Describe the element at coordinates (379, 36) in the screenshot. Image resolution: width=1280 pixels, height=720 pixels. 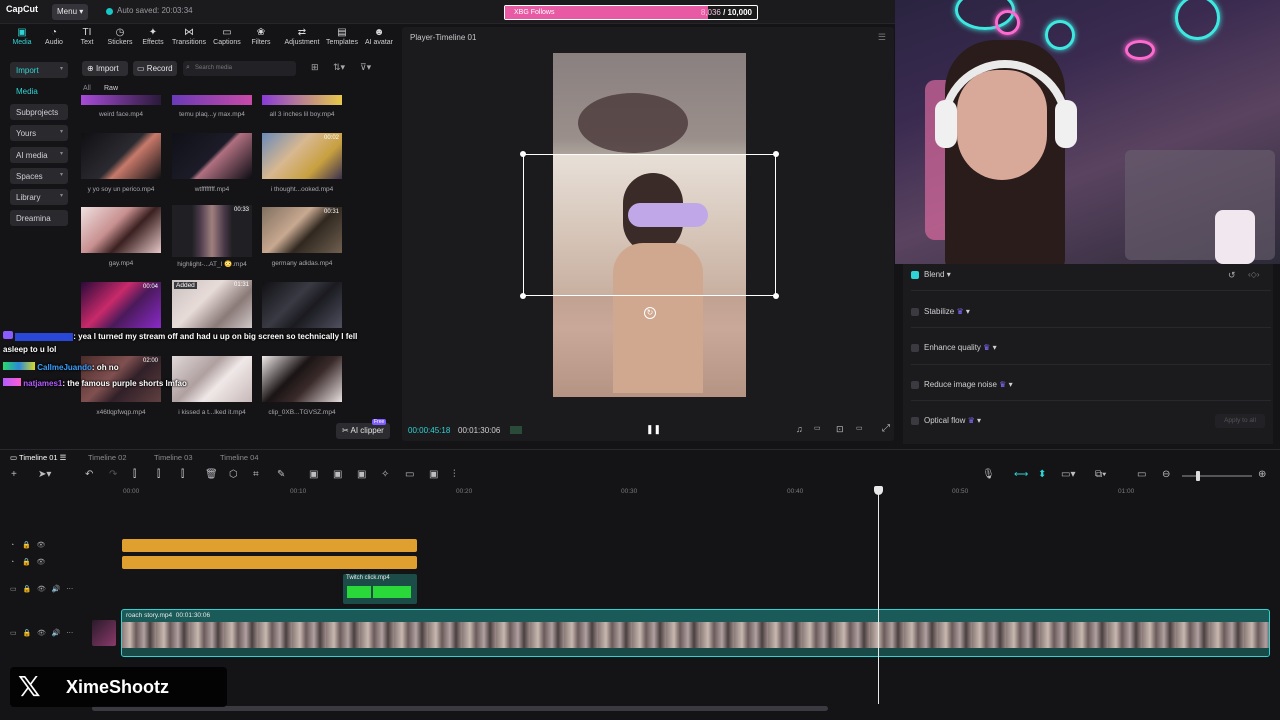
I see `tab-ai-avatar: ☻ AI avatar` at that location.